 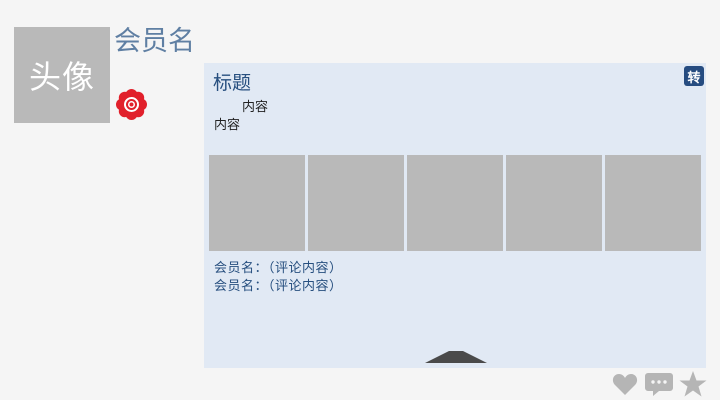 What do you see at coordinates (625, 384) in the screenshot?
I see `heart-icon` at bounding box center [625, 384].